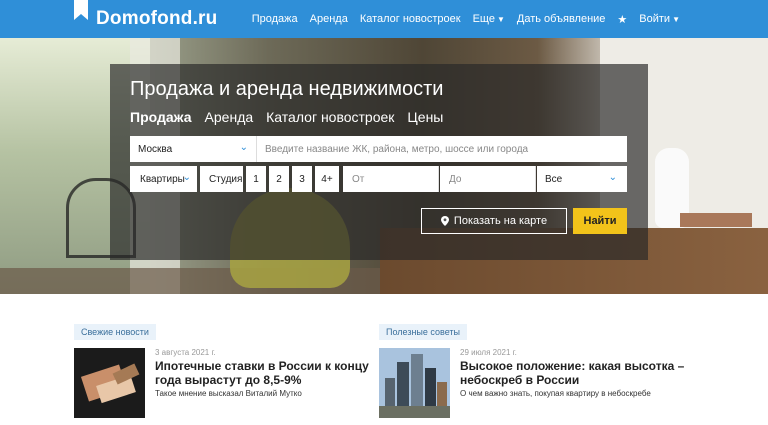 The height and width of the screenshot is (425, 768). I want to click on property-type-select: Квартиры ⌄, so click(163, 179).